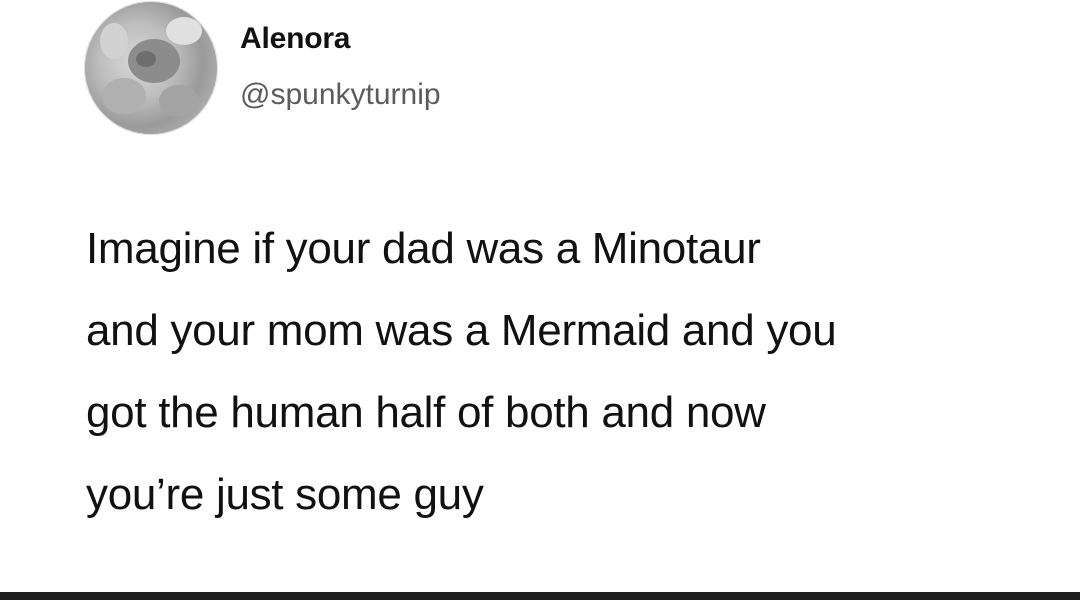 This screenshot has width=1080, height=600. I want to click on avatar, so click(151, 68).